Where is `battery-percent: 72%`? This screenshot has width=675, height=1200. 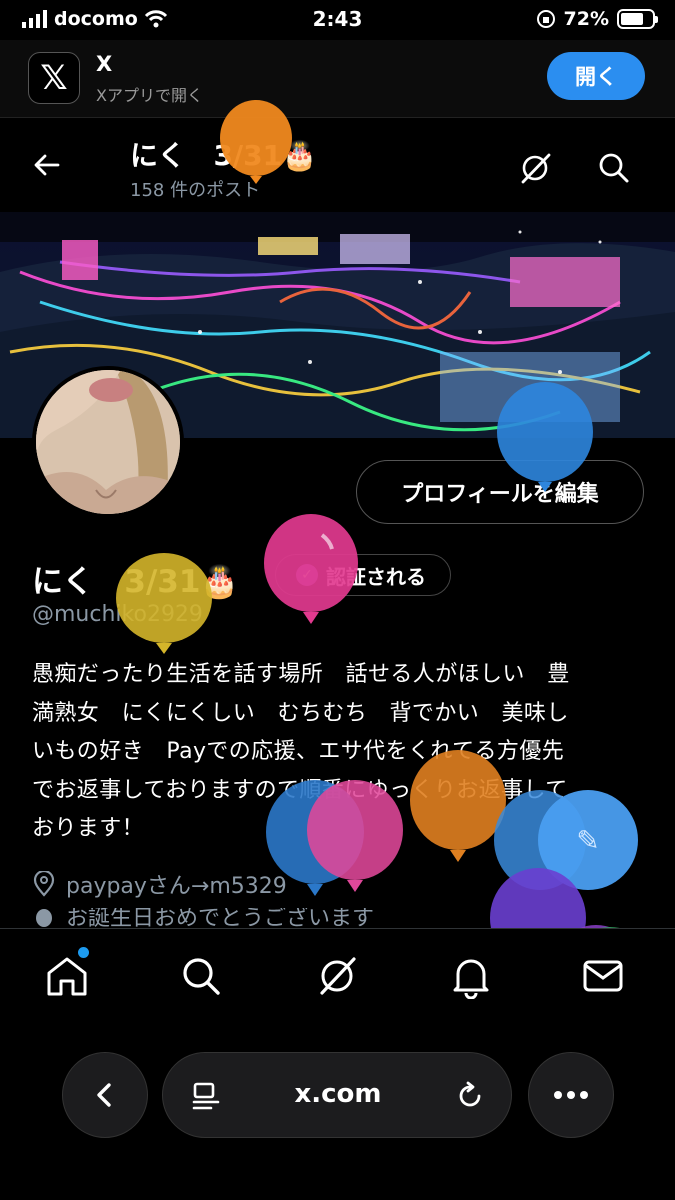
battery-percent: 72% is located at coordinates (586, 19).